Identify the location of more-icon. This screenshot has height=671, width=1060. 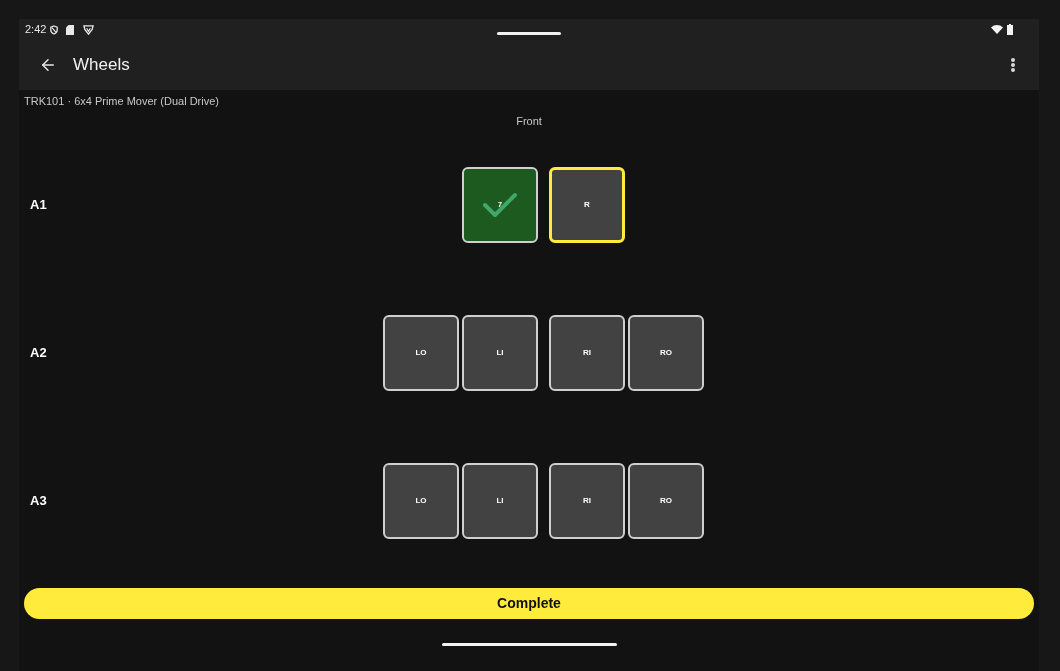
(1013, 65).